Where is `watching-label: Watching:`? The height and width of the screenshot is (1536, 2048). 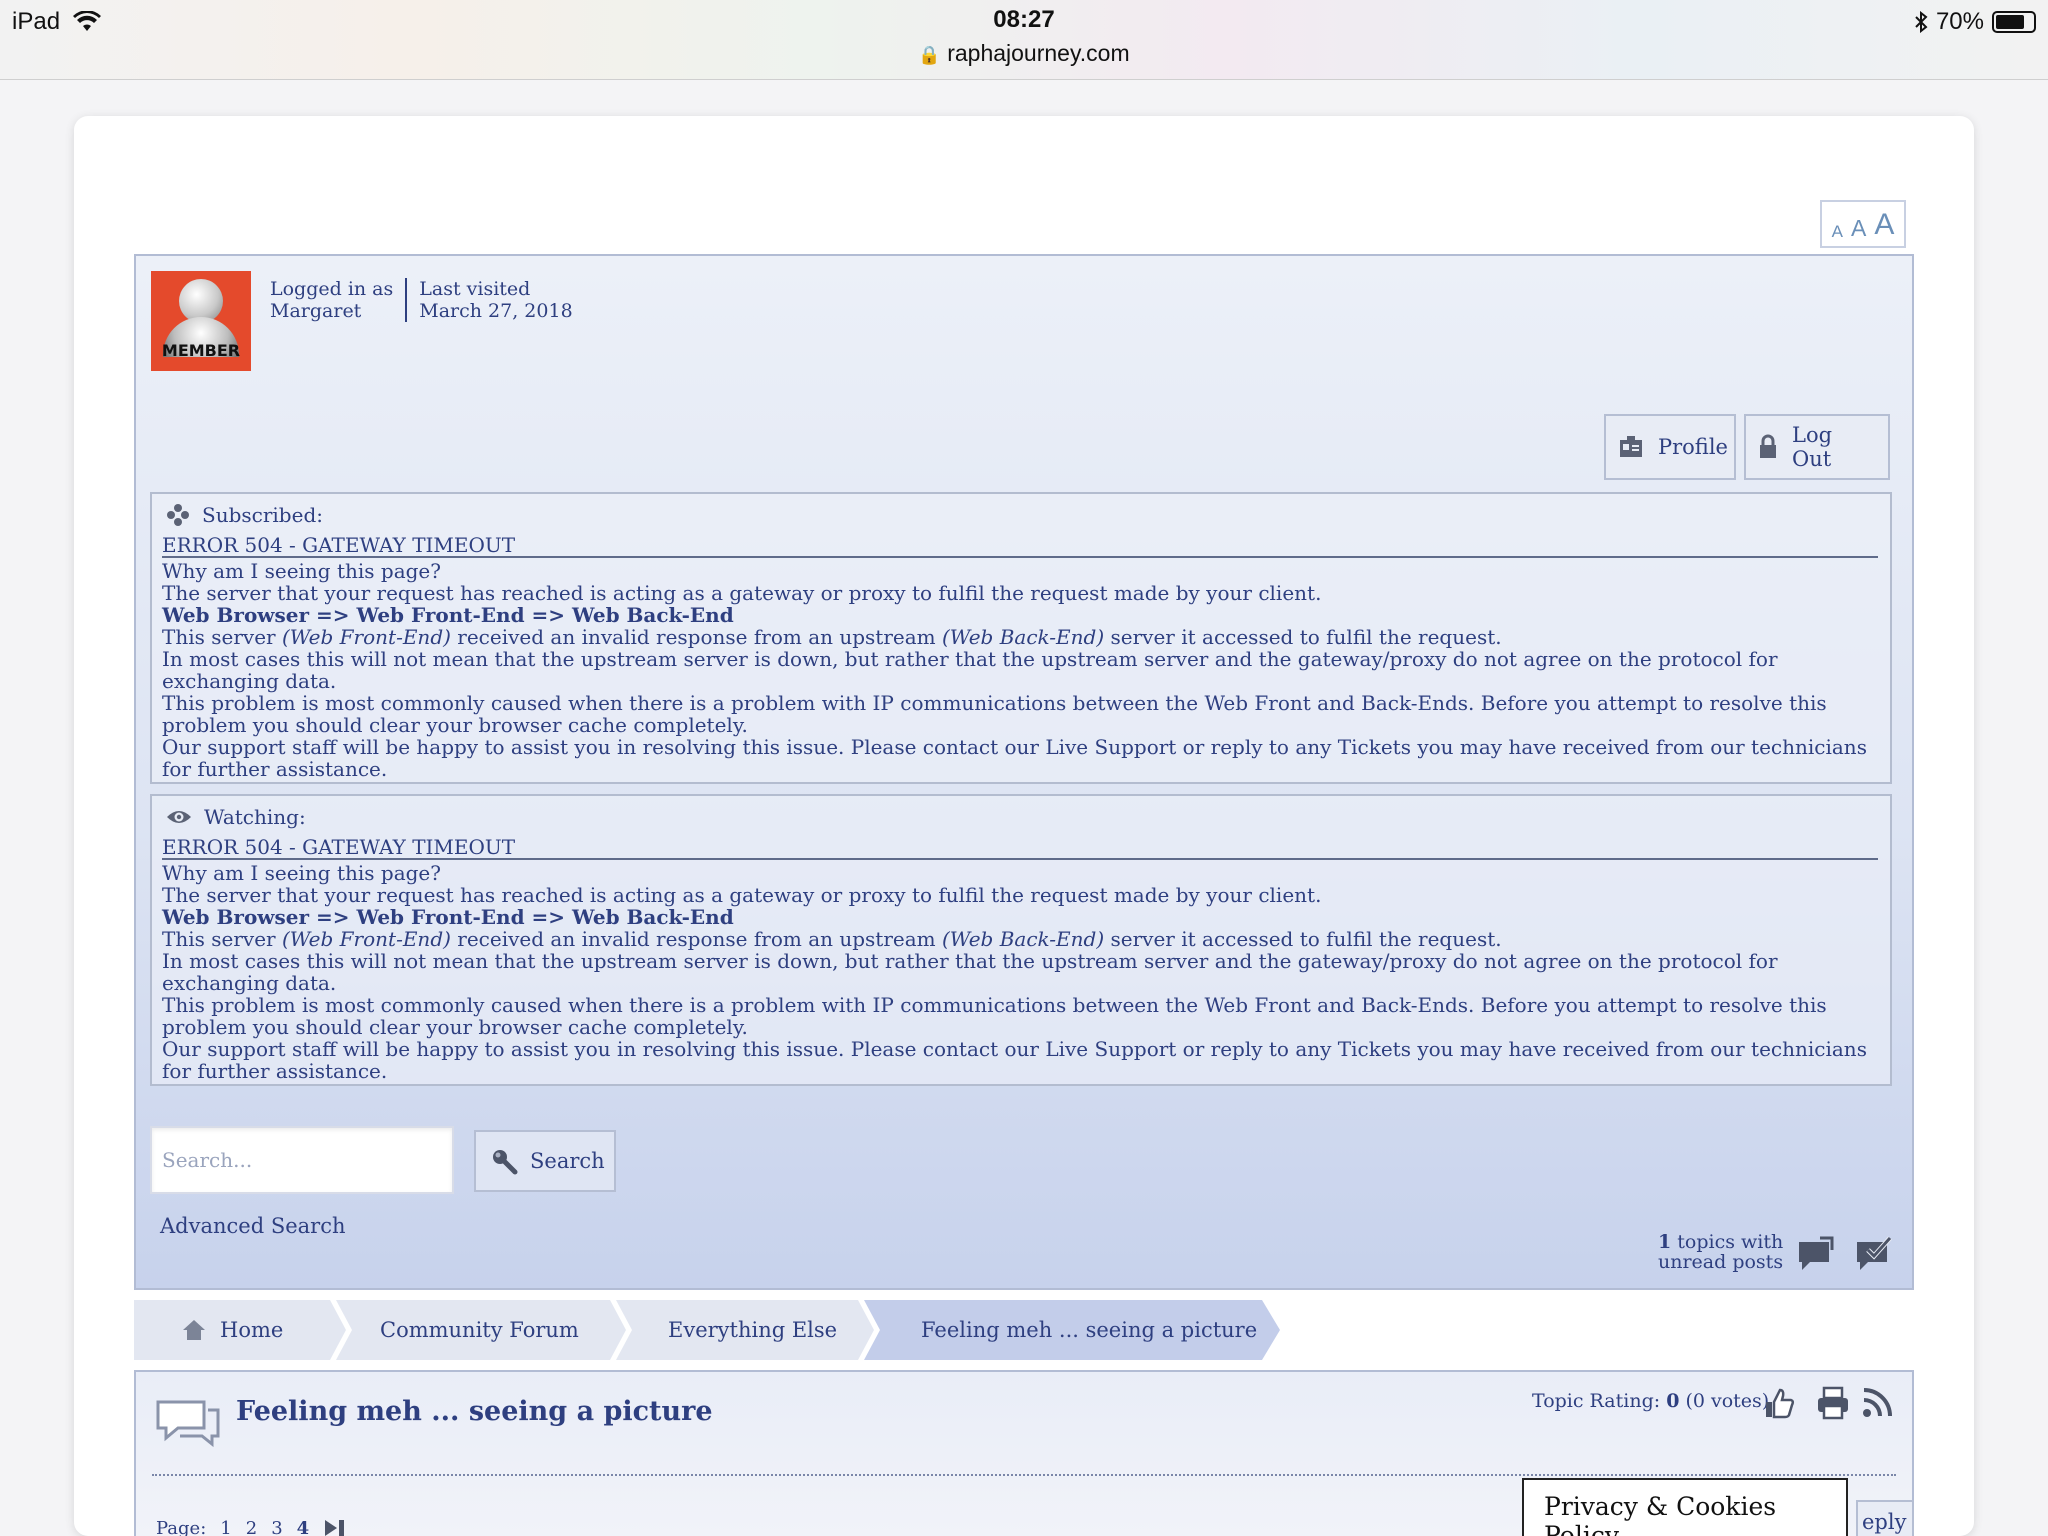 watching-label: Watching: is located at coordinates (255, 817).